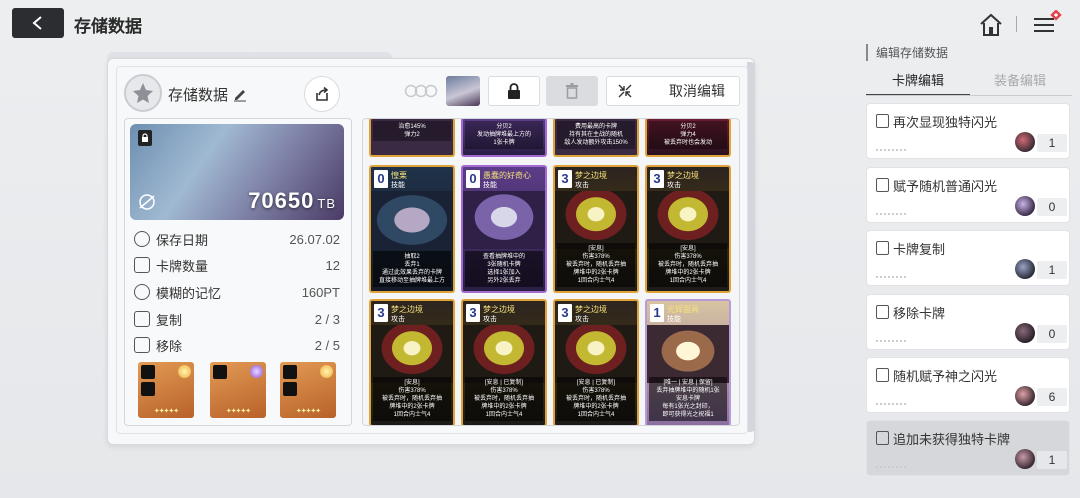 The width and height of the screenshot is (1080, 498). Describe the element at coordinates (308, 390) in the screenshot. I see `equipment-slot-accessory: ✦✦✦✦✦` at that location.